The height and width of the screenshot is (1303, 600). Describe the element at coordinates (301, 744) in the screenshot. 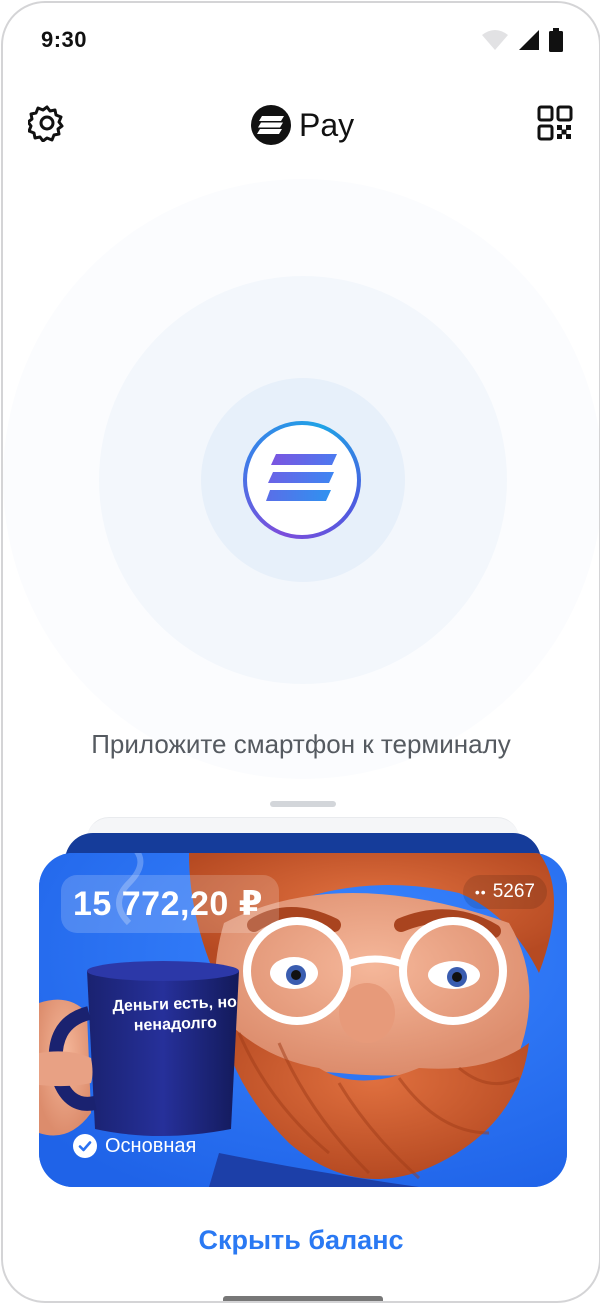

I see `nfc-hint-text: Приложите смартфон к терминалу` at that location.